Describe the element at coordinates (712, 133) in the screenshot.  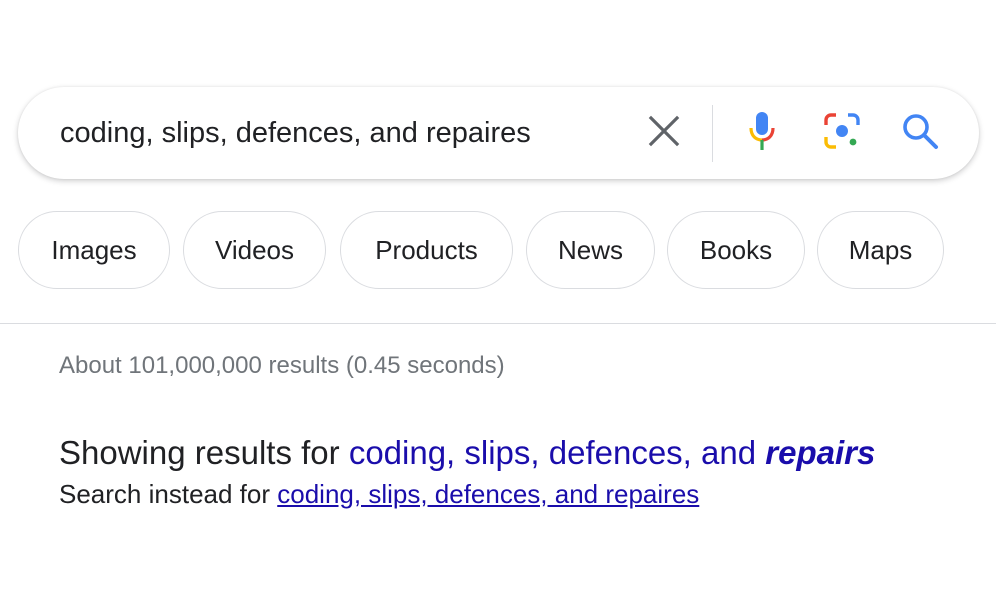
I see `divider` at that location.